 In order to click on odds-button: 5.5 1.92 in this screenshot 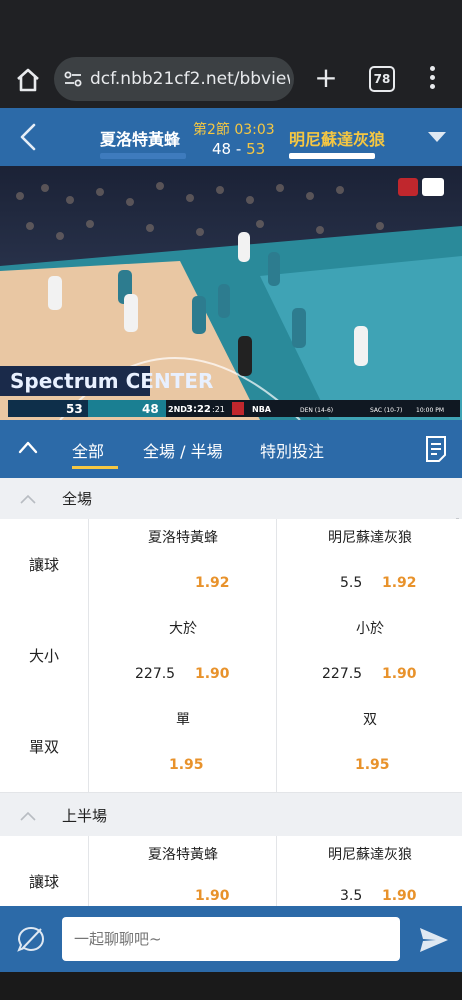, I will do `click(369, 583)`.